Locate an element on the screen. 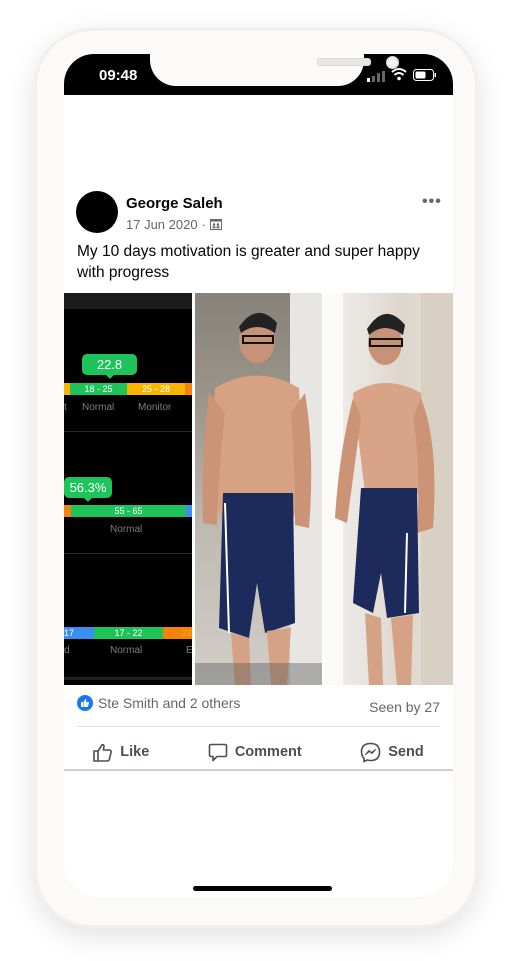 Image resolution: width=513 pixels, height=961 pixels. post-meta: 17 Jun 2020 · is located at coordinates (174, 224).